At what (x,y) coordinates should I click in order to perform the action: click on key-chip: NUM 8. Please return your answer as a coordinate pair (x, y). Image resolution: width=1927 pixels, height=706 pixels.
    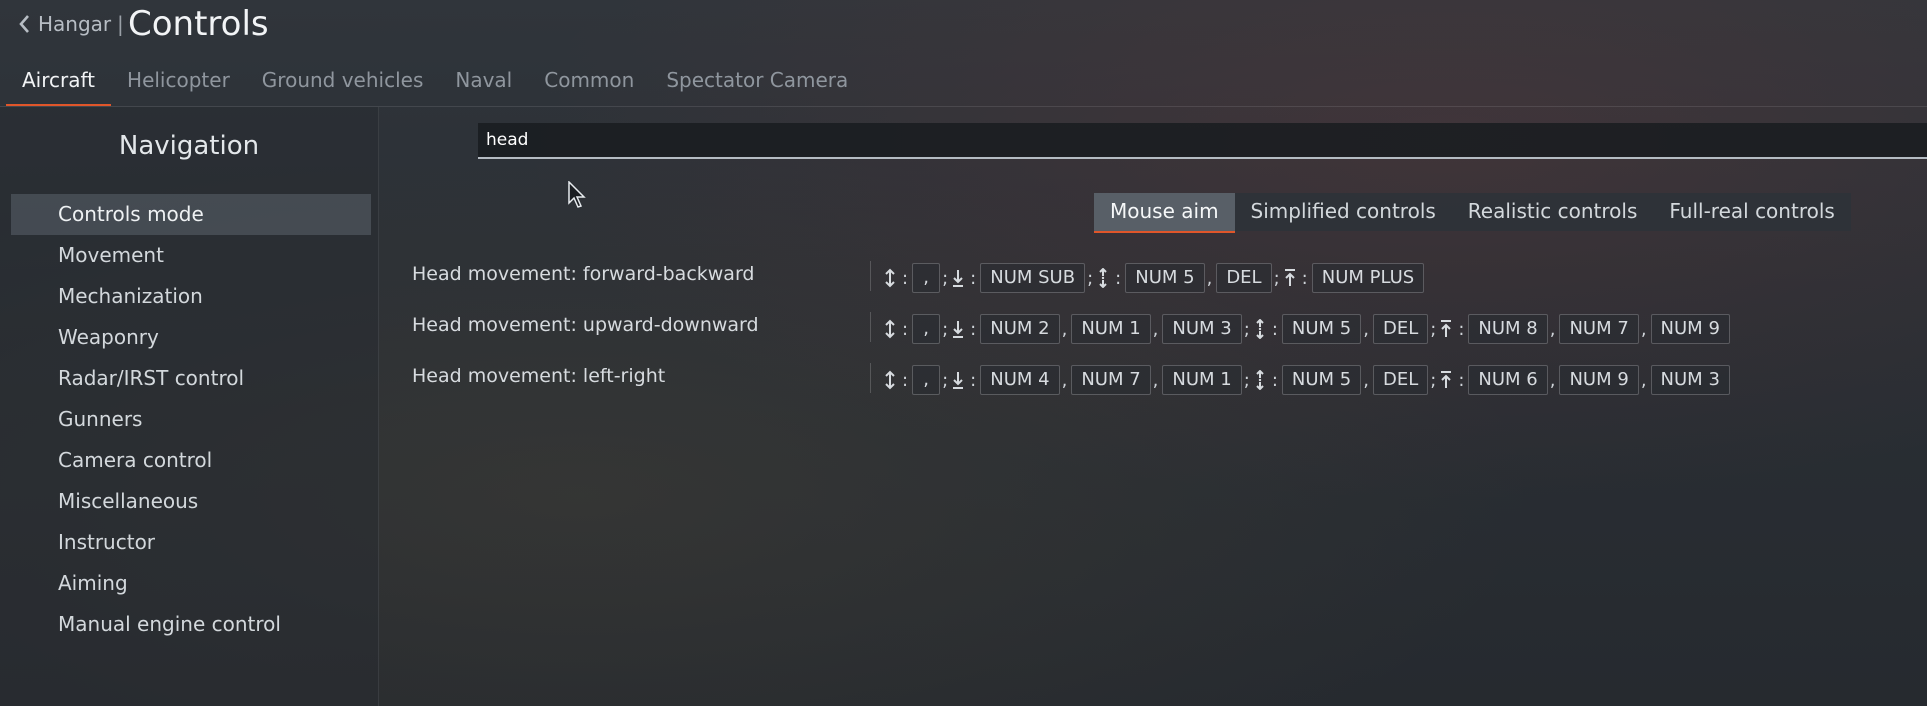
    Looking at the image, I should click on (1508, 329).